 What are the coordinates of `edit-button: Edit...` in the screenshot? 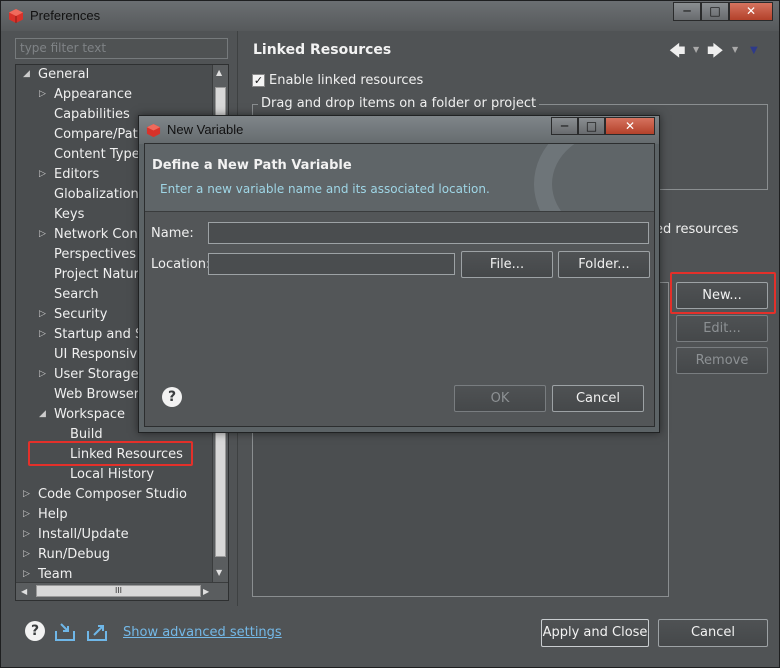 It's located at (722, 328).